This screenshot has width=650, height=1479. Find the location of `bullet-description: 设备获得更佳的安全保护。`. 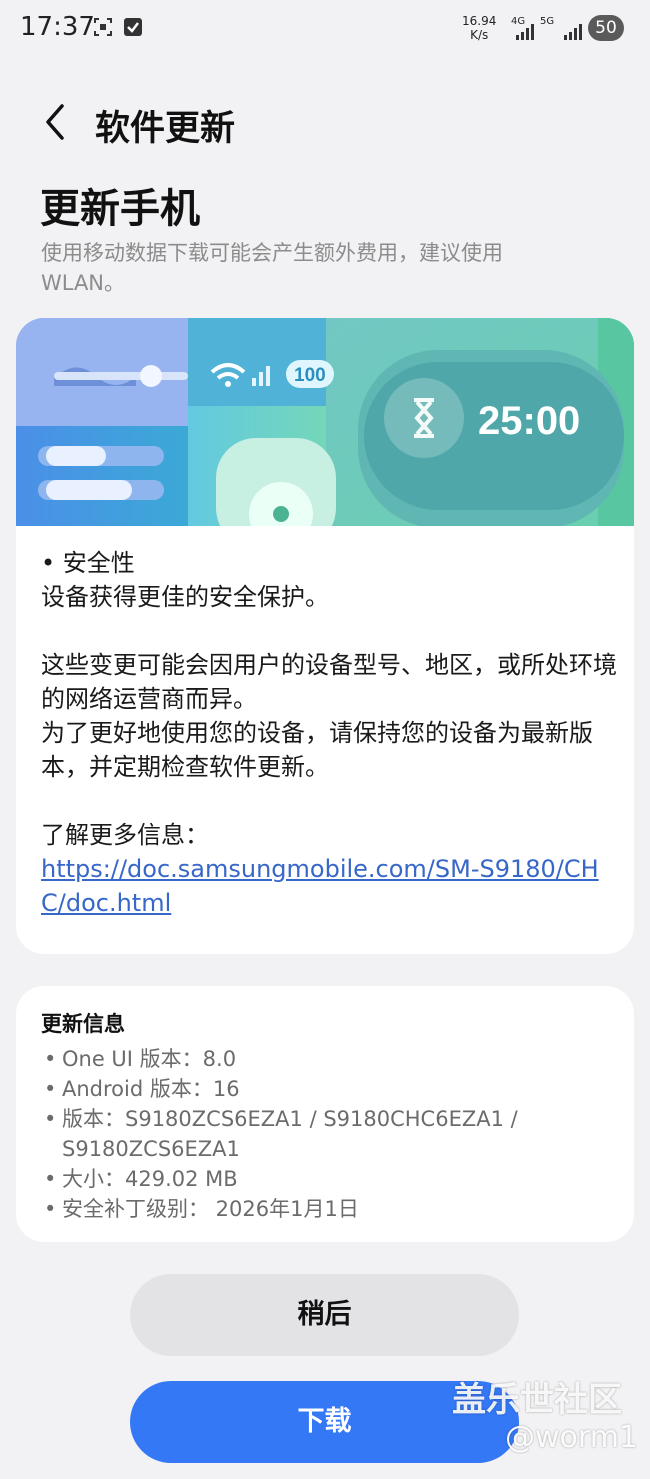

bullet-description: 设备获得更佳的安全保护。 is located at coordinates (185, 597).